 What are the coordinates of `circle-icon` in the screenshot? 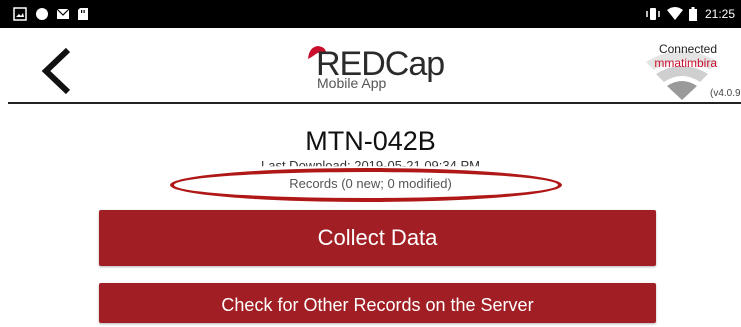 It's located at (42, 14).